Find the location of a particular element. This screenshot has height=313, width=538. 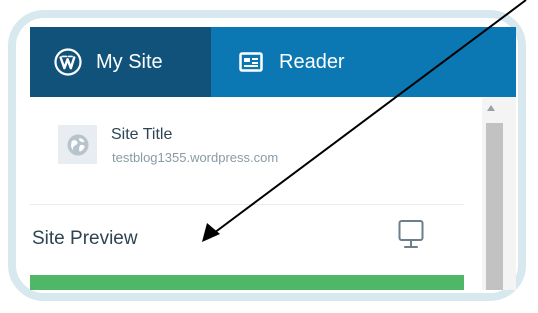

tab-label-reader: Reader is located at coordinates (312, 61).